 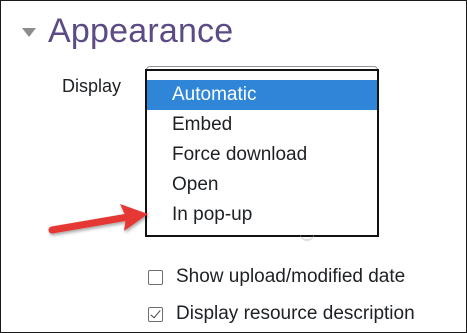 What do you see at coordinates (92, 86) in the screenshot?
I see `display-field-label: Display` at bounding box center [92, 86].